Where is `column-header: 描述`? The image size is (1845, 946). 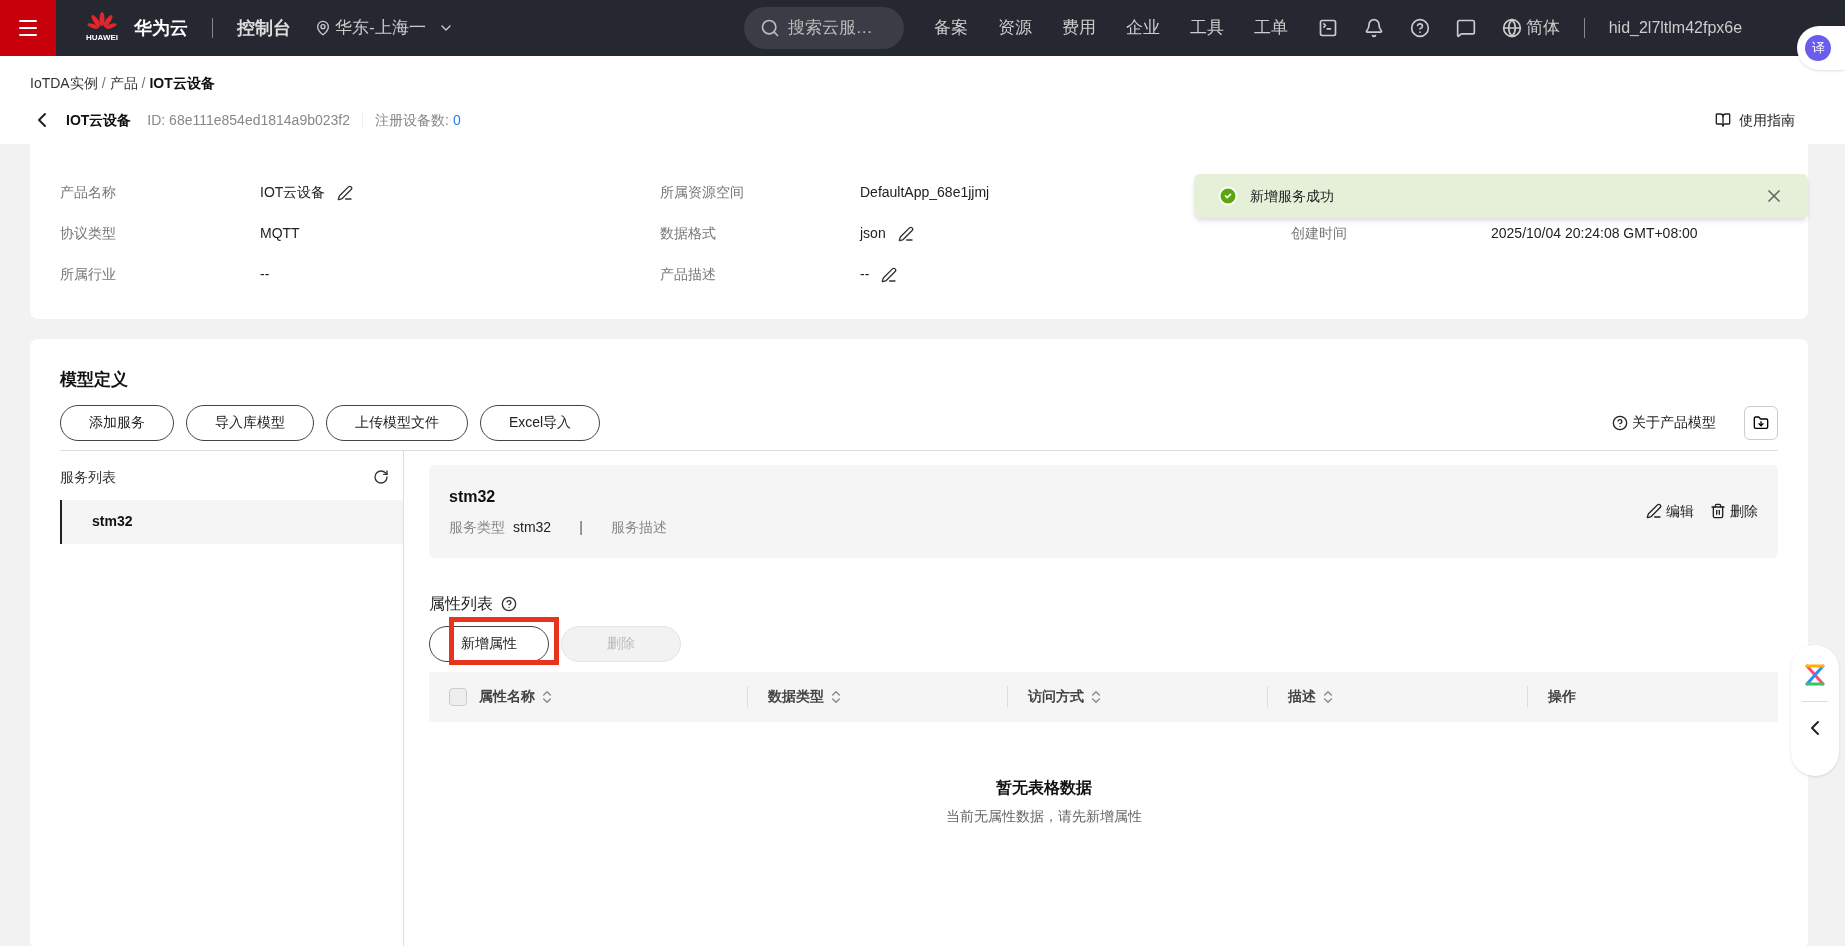 column-header: 描述 is located at coordinates (1302, 696).